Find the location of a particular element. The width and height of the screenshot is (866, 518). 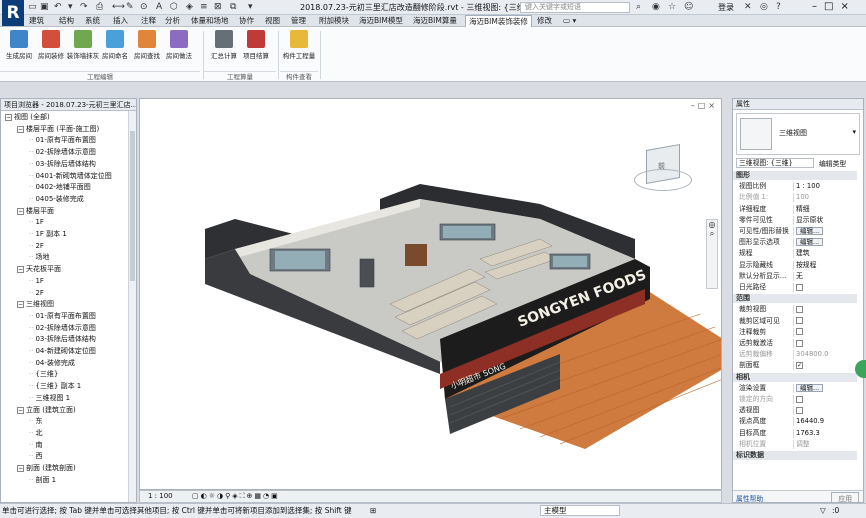

tab-3: 插入 is located at coordinates (120, 21).